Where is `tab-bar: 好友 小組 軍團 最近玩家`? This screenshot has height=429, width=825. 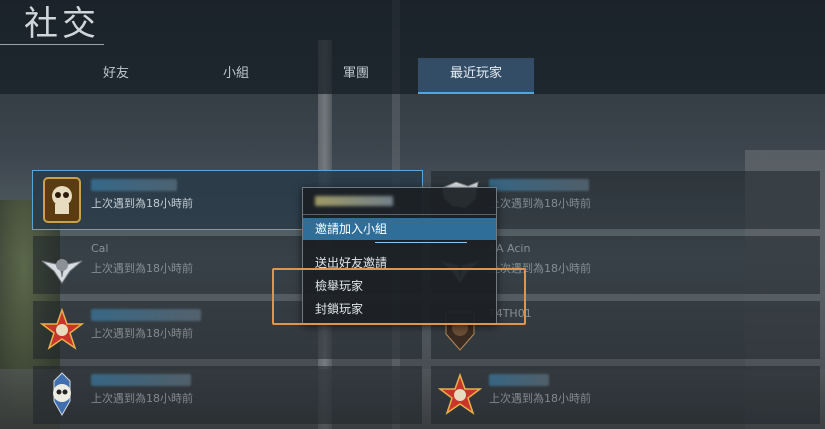 tab-bar: 好友 小組 軍團 最近玩家 is located at coordinates (412, 76).